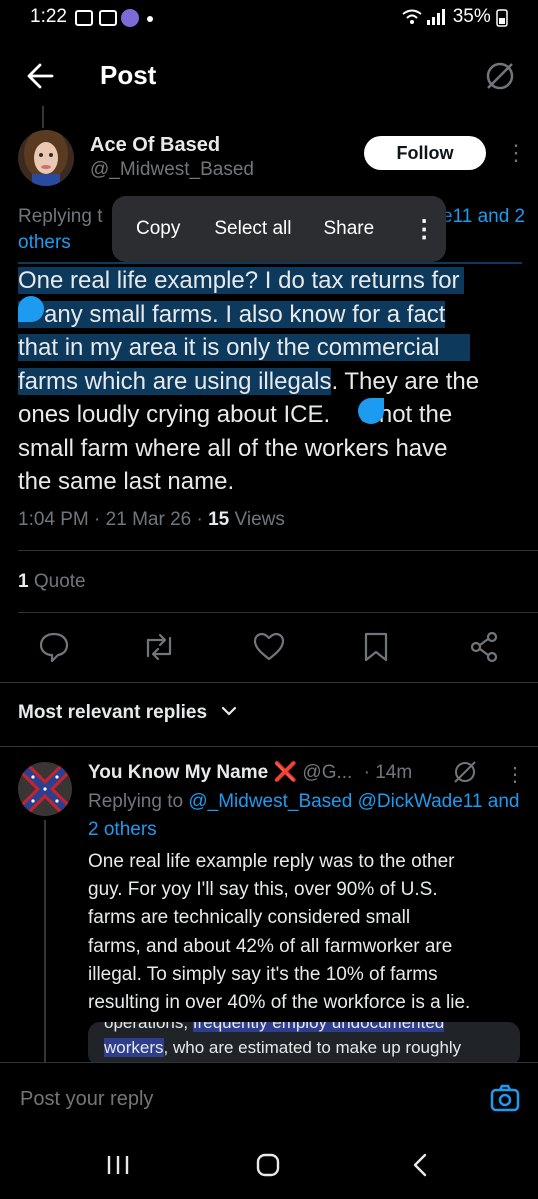  Describe the element at coordinates (233, 448) in the screenshot. I see `post-line: small farm where all of the workers have` at that location.